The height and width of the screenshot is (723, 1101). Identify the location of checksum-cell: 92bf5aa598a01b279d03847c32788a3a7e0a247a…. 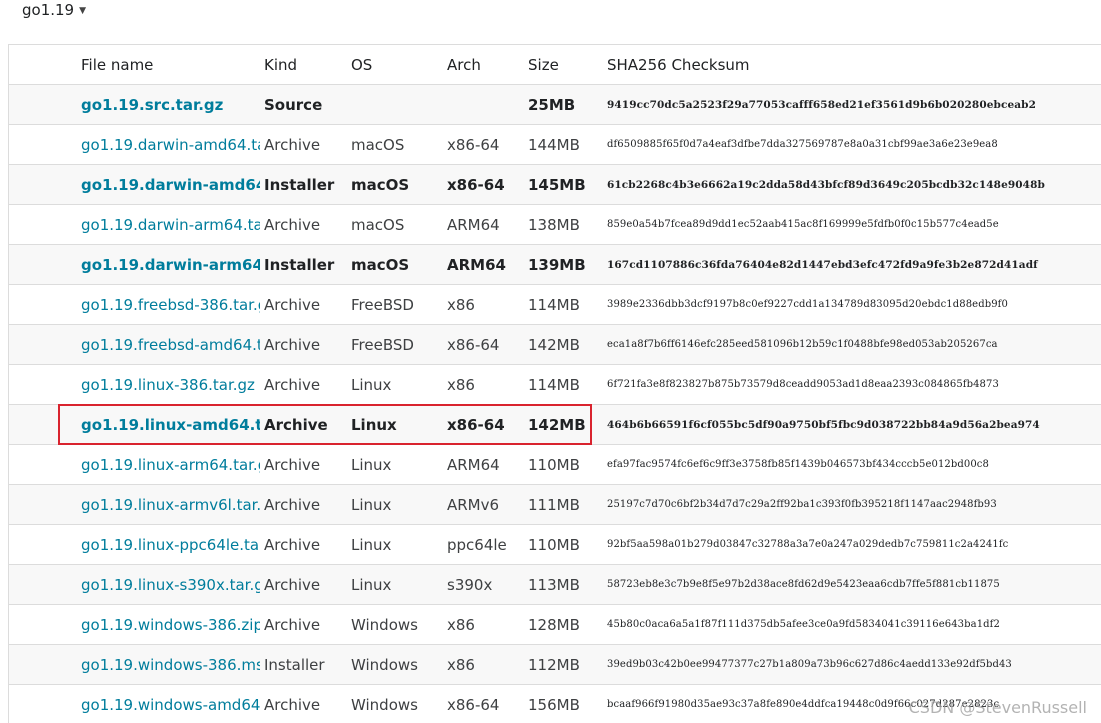
(852, 544).